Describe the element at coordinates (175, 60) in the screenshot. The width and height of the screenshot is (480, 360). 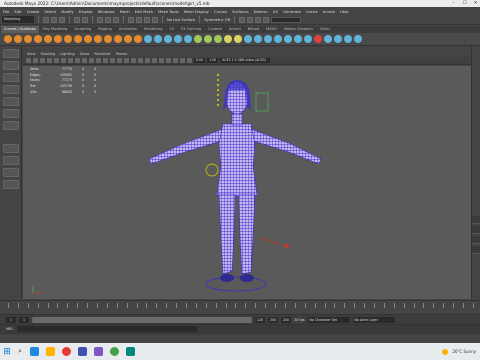
I see `x-ray-icon` at that location.